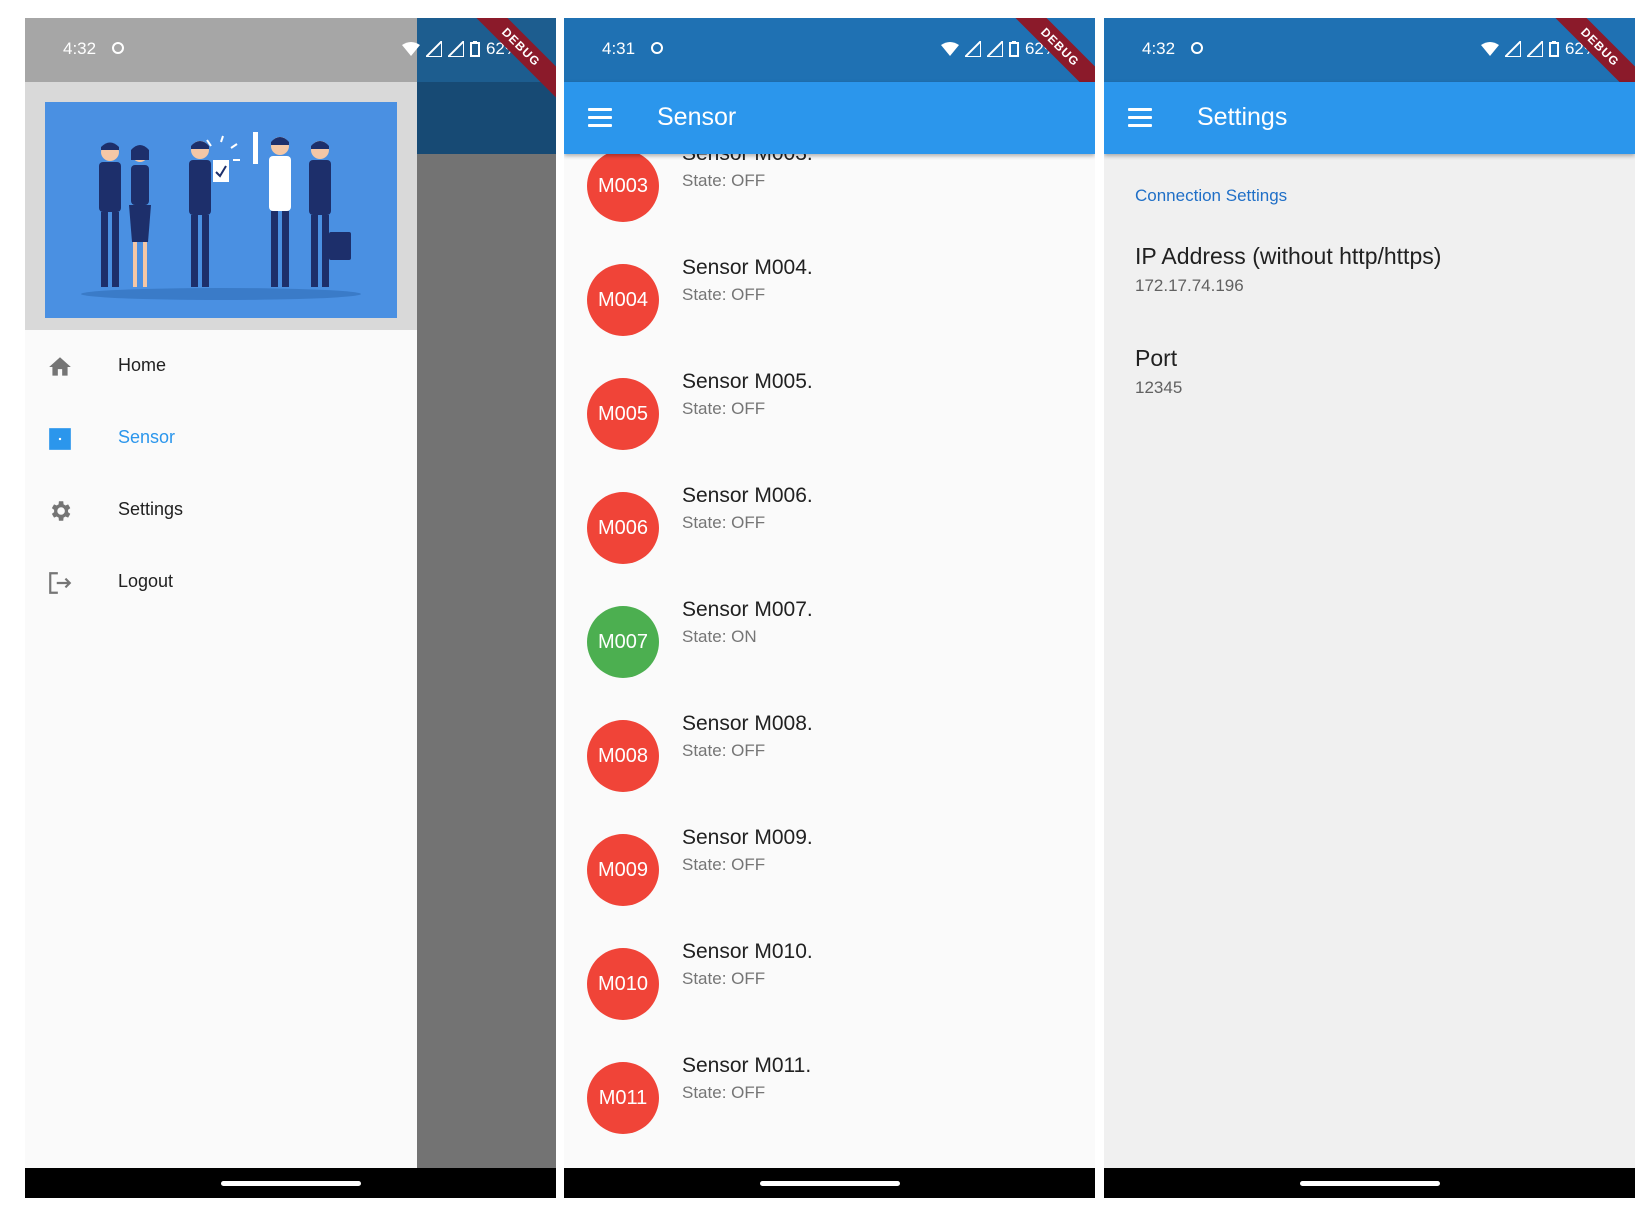 The width and height of the screenshot is (1650, 1216). I want to click on sensor-title: Sensor M005., so click(747, 381).